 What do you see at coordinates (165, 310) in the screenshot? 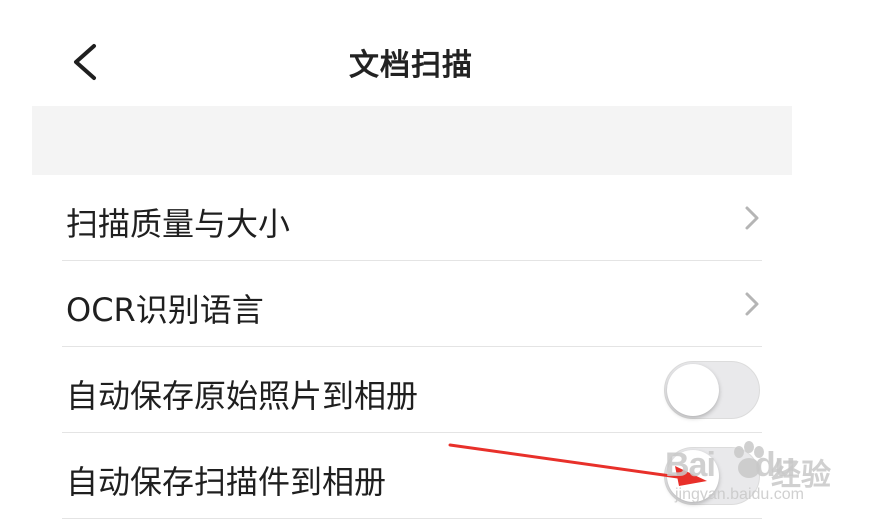
I see `setting-label: OCR识别语言` at bounding box center [165, 310].